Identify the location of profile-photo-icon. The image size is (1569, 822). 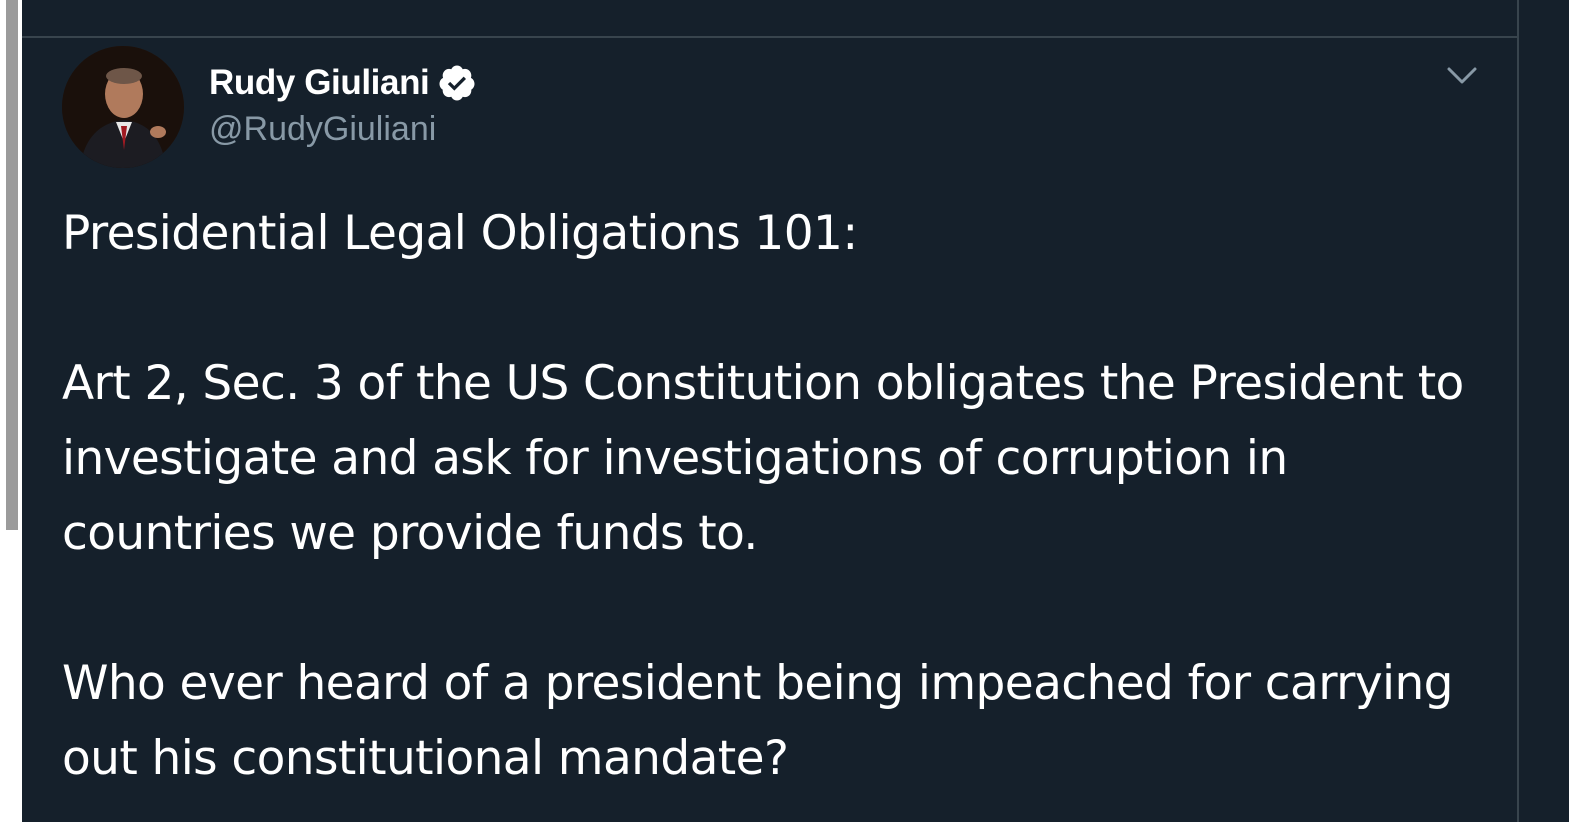
(123, 107).